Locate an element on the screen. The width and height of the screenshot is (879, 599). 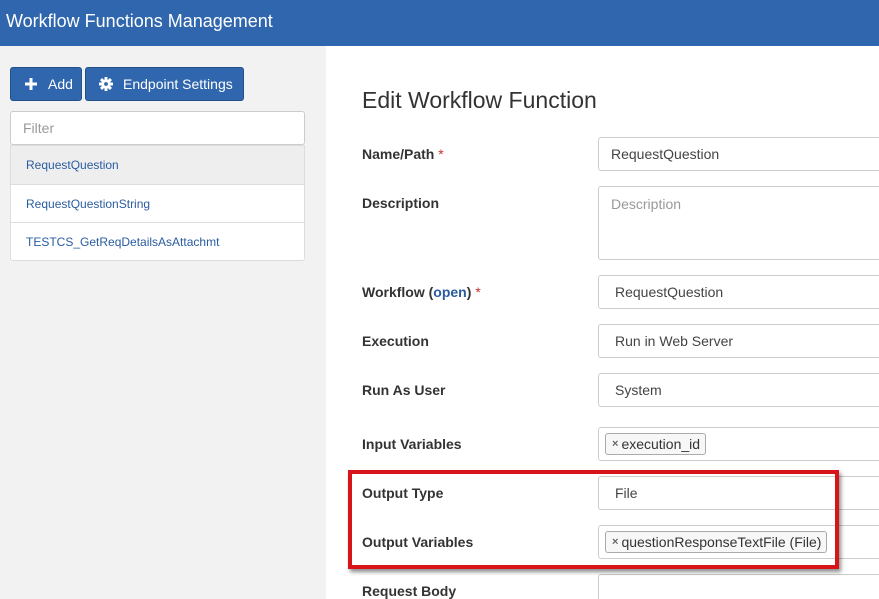
name-label: Name/Path * is located at coordinates (403, 154).